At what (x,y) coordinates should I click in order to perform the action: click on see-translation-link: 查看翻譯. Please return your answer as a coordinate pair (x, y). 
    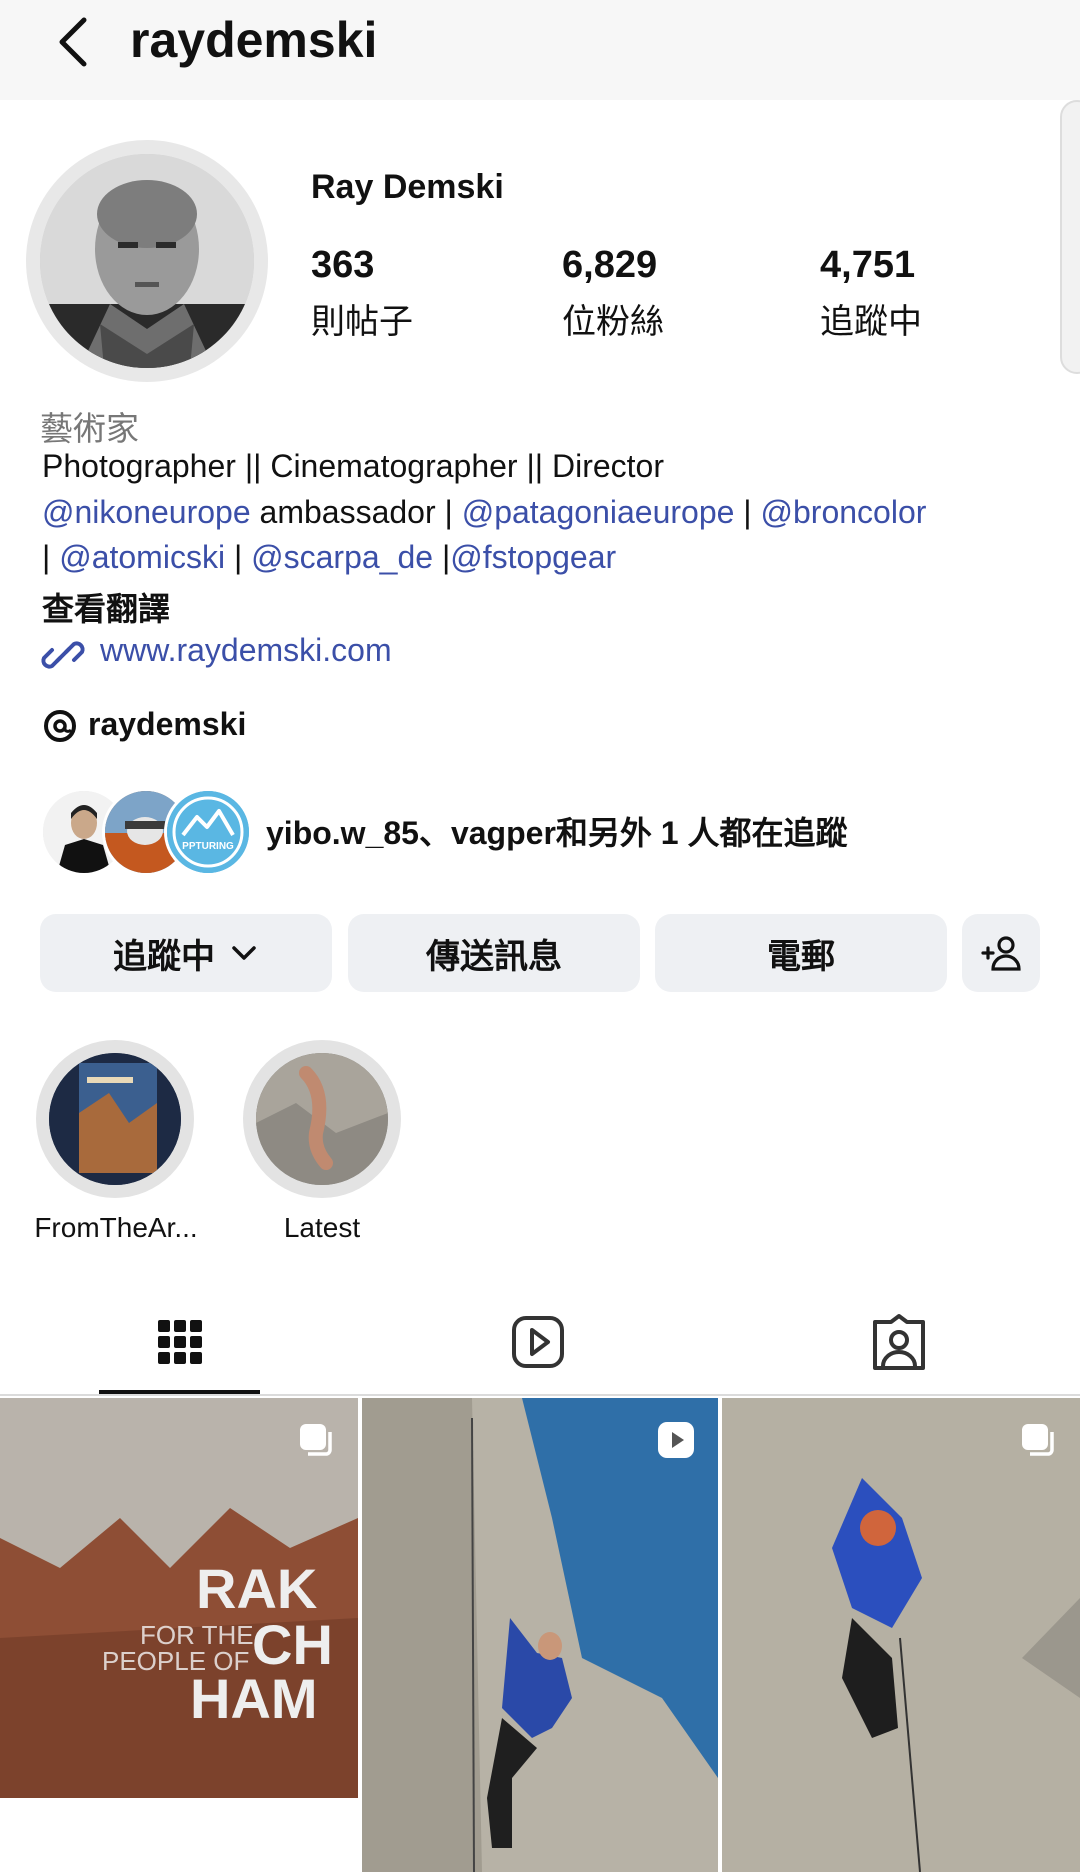
    Looking at the image, I should click on (106, 607).